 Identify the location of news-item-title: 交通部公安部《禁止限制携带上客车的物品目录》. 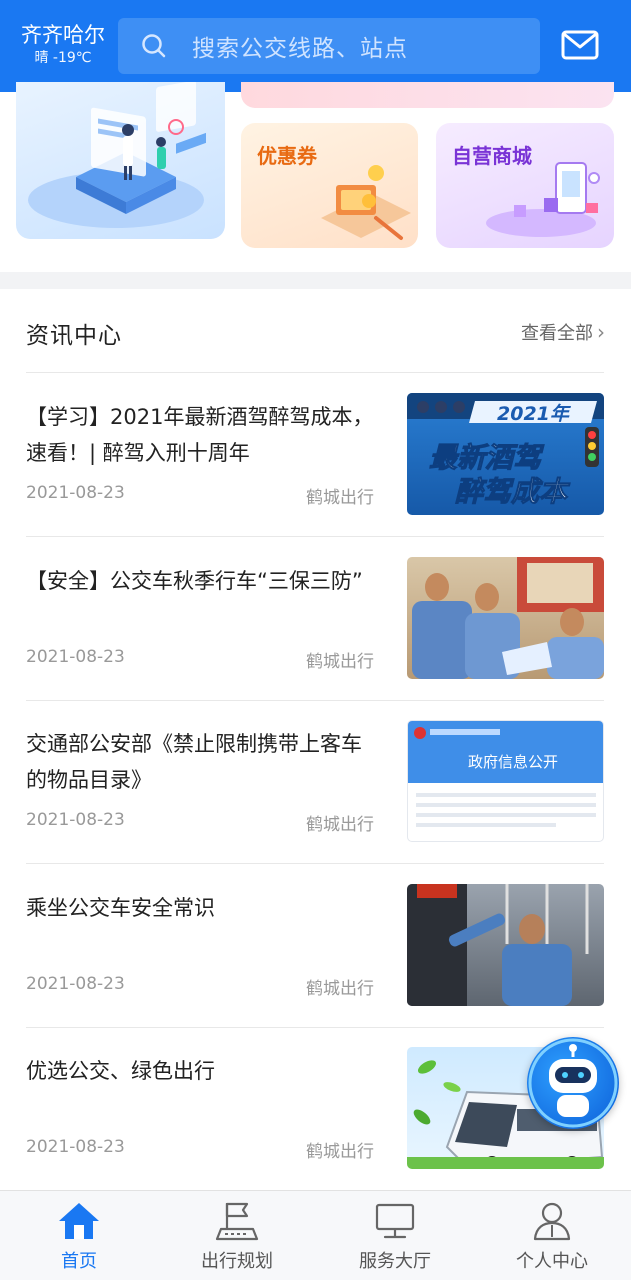
(194, 762).